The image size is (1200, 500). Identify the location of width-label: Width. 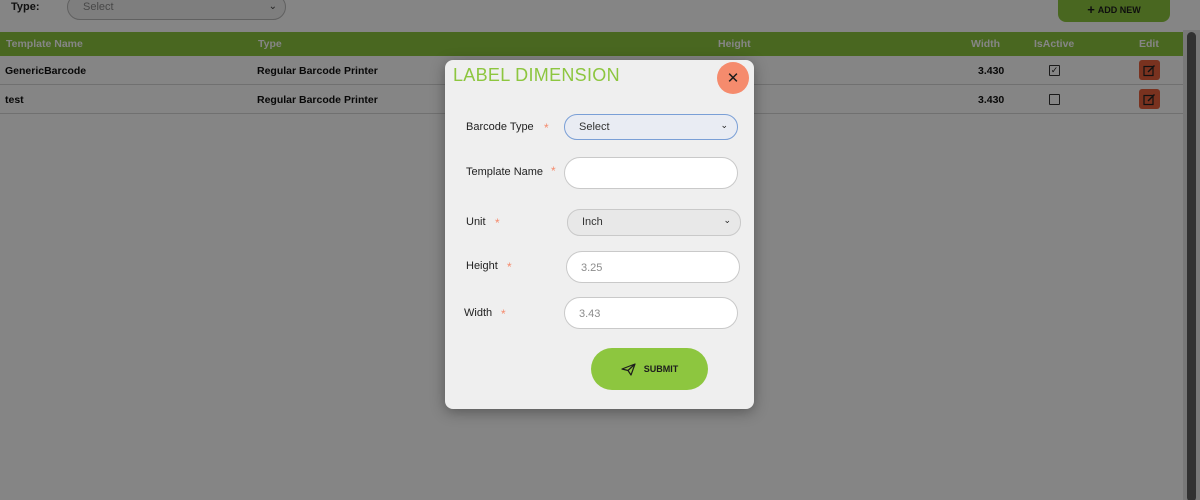
(478, 313).